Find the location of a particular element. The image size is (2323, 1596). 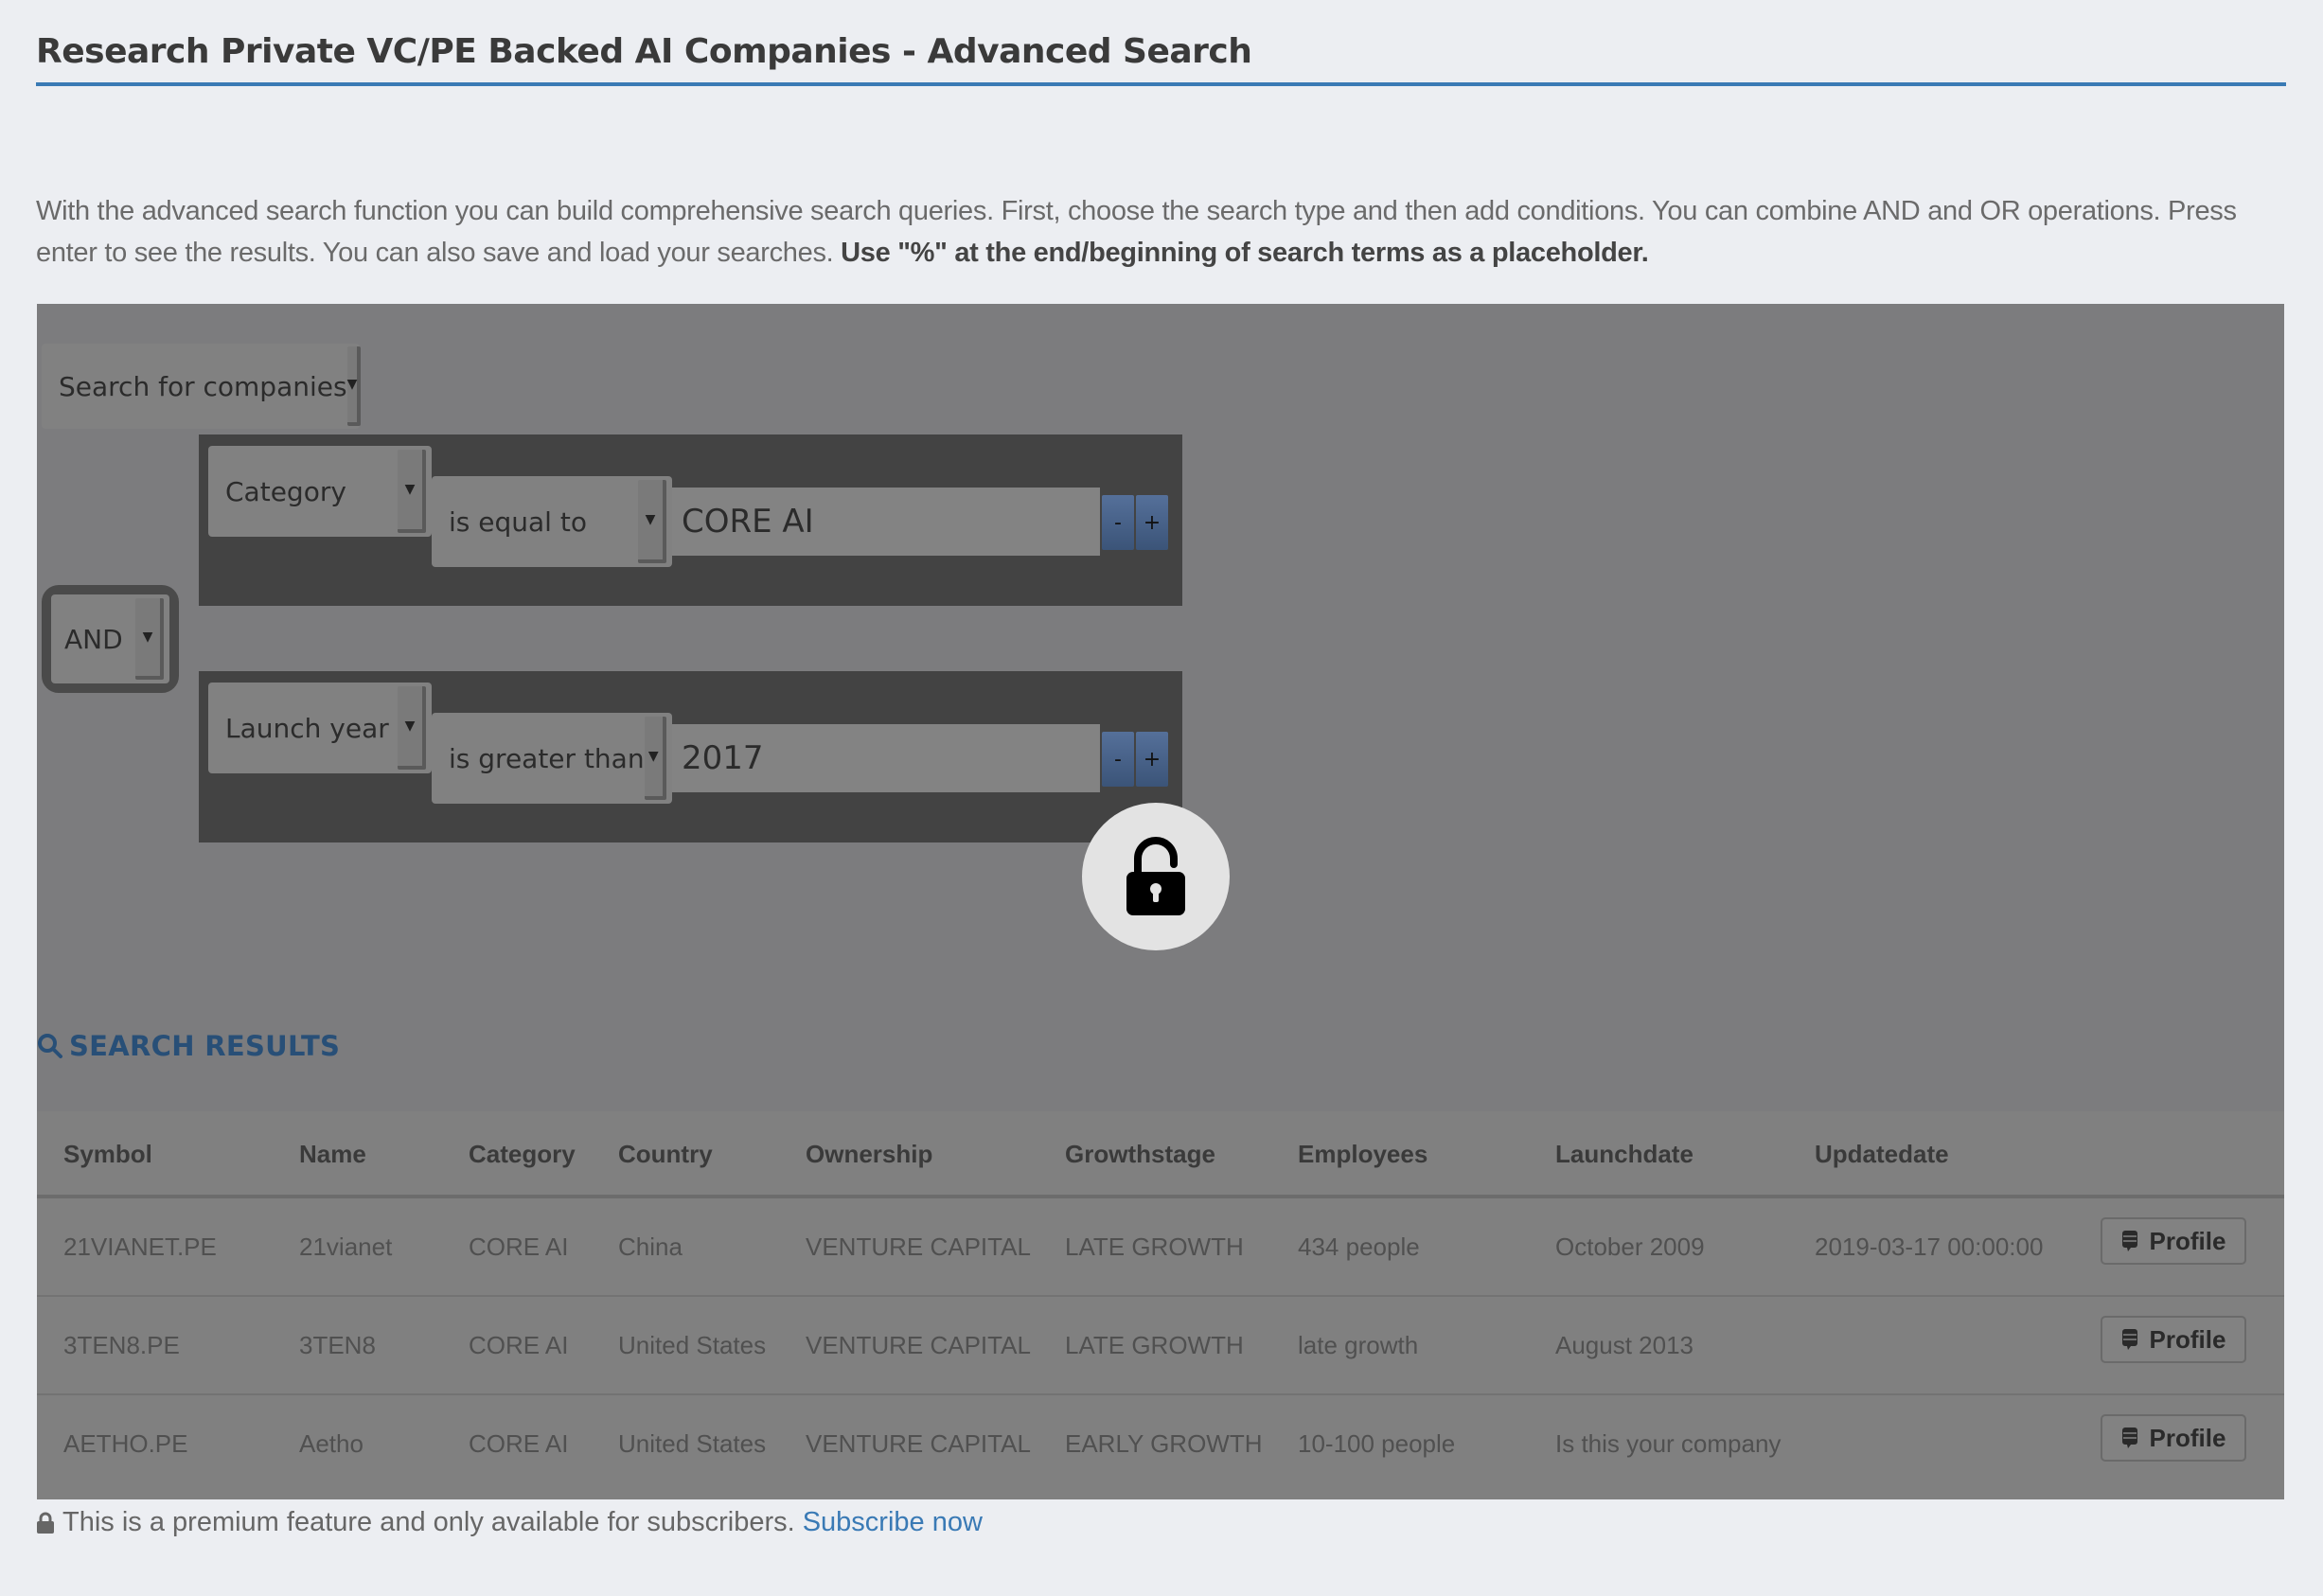

column-header-employees: Employees is located at coordinates (1362, 1154).